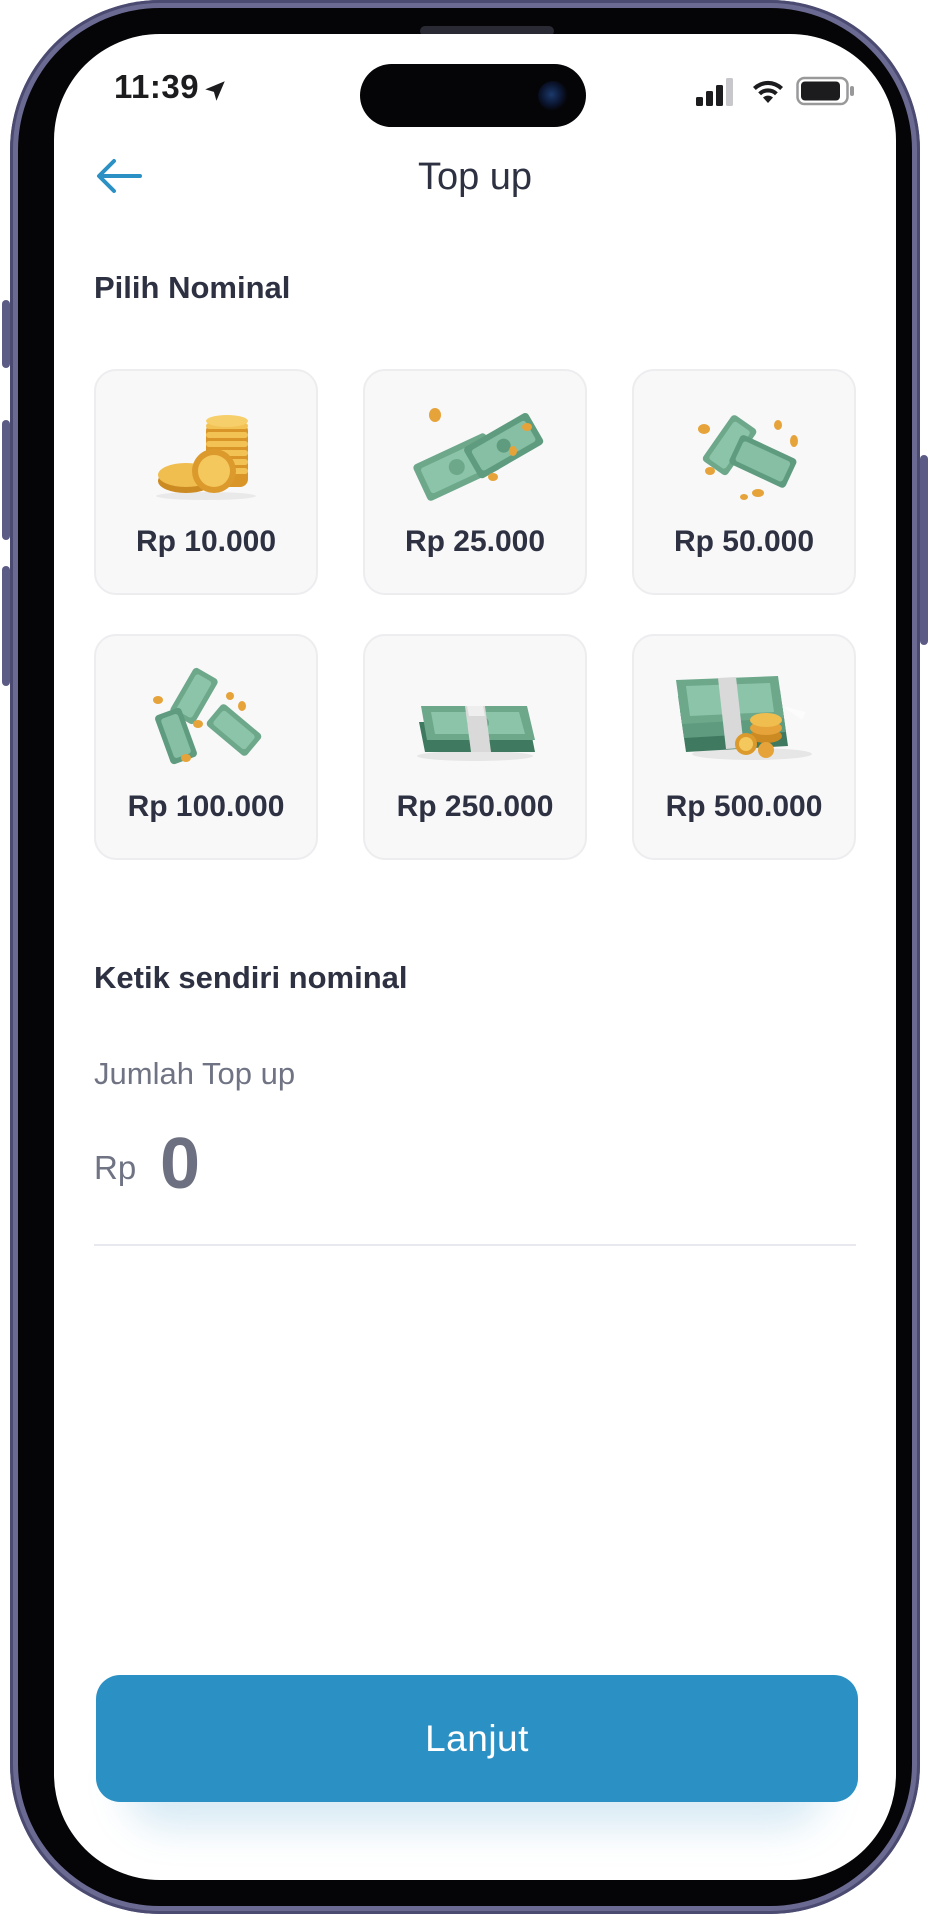 This screenshot has height=1917, width=930. Describe the element at coordinates (475, 1245) in the screenshot. I see `amount-divider` at that location.